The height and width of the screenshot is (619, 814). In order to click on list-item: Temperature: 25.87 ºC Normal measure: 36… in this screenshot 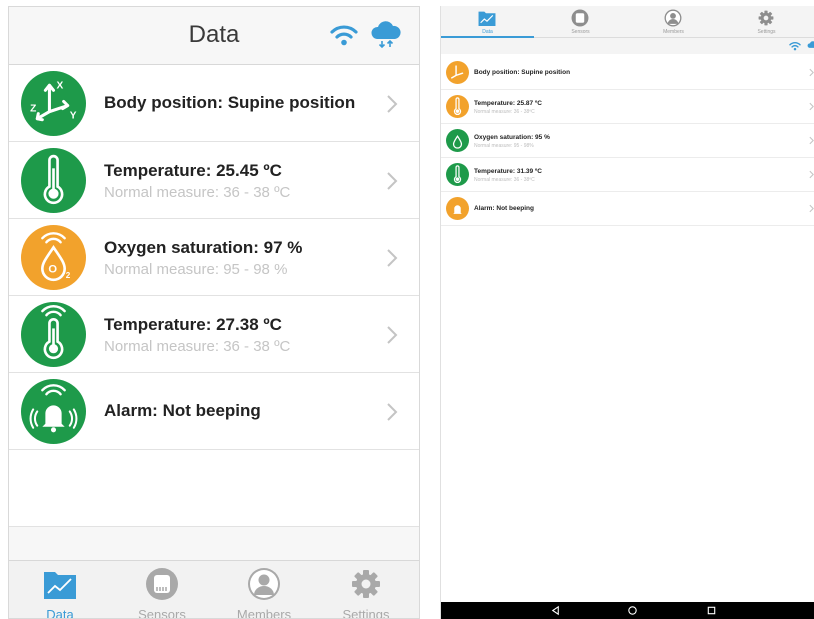, I will do `click(627, 107)`.